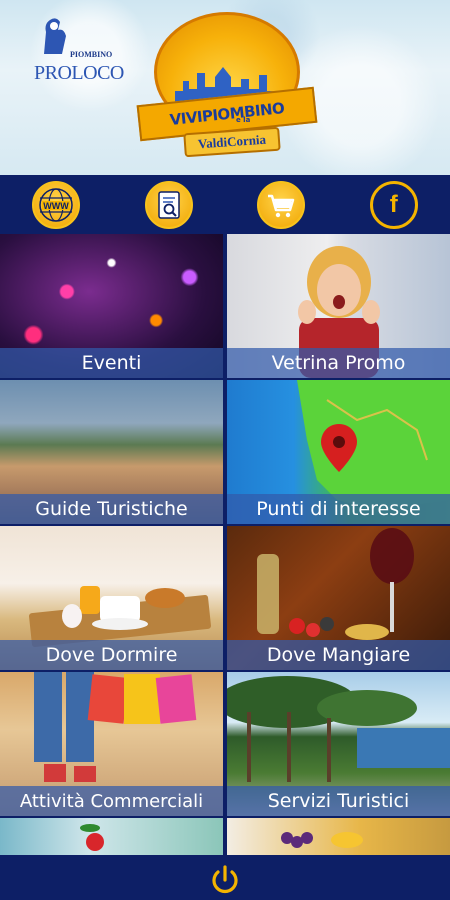  I want to click on power-button, so click(225, 880).